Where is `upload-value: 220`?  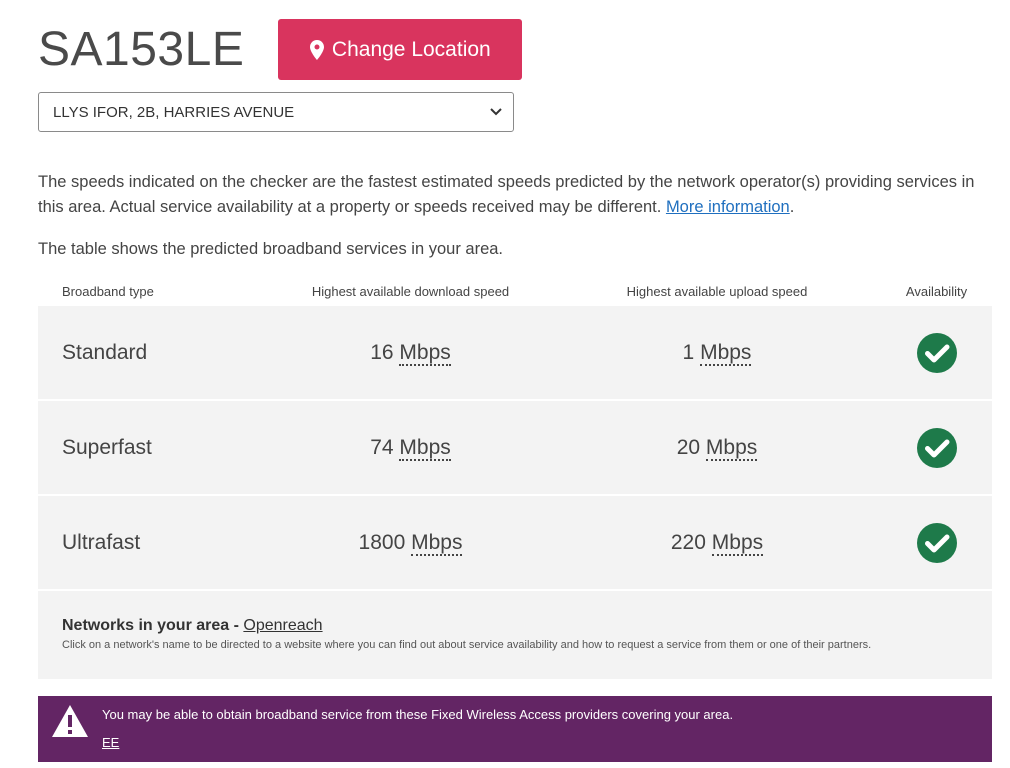 upload-value: 220 is located at coordinates (688, 542).